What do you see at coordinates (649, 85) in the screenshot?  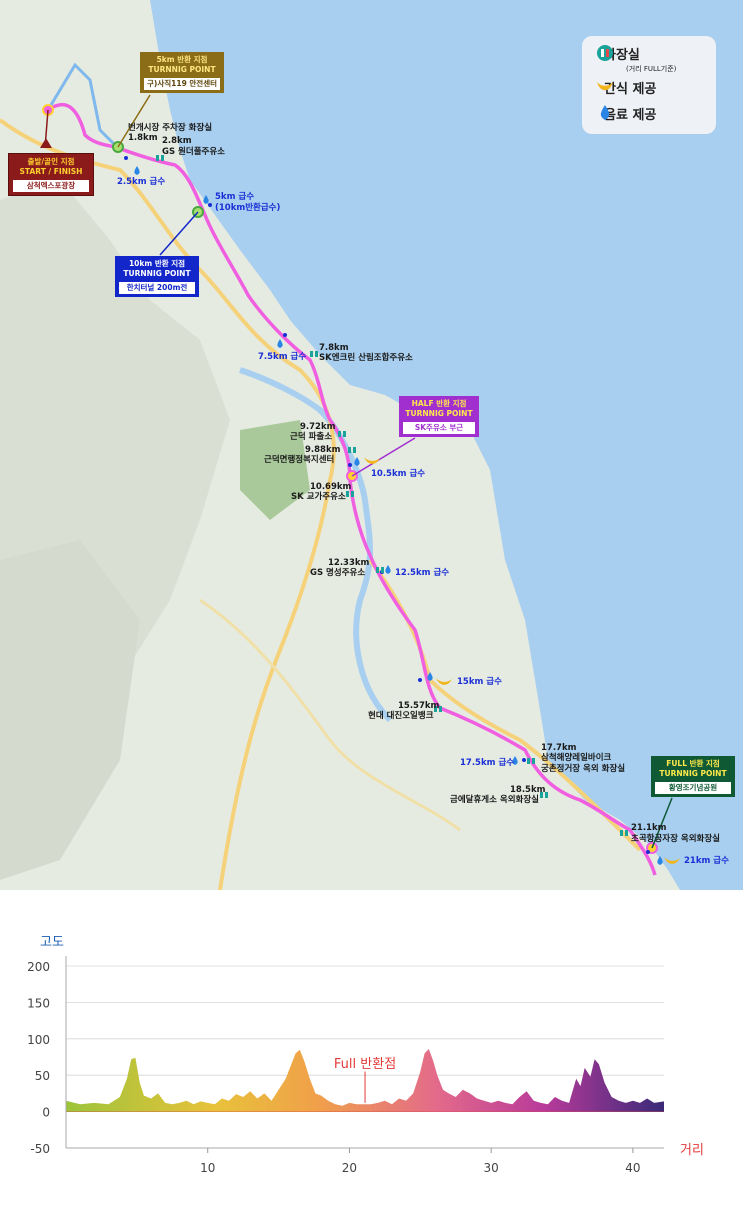 I see `map-legend: 화장실 (거리 FULL기준) 간식 제공 음료 제공` at bounding box center [649, 85].